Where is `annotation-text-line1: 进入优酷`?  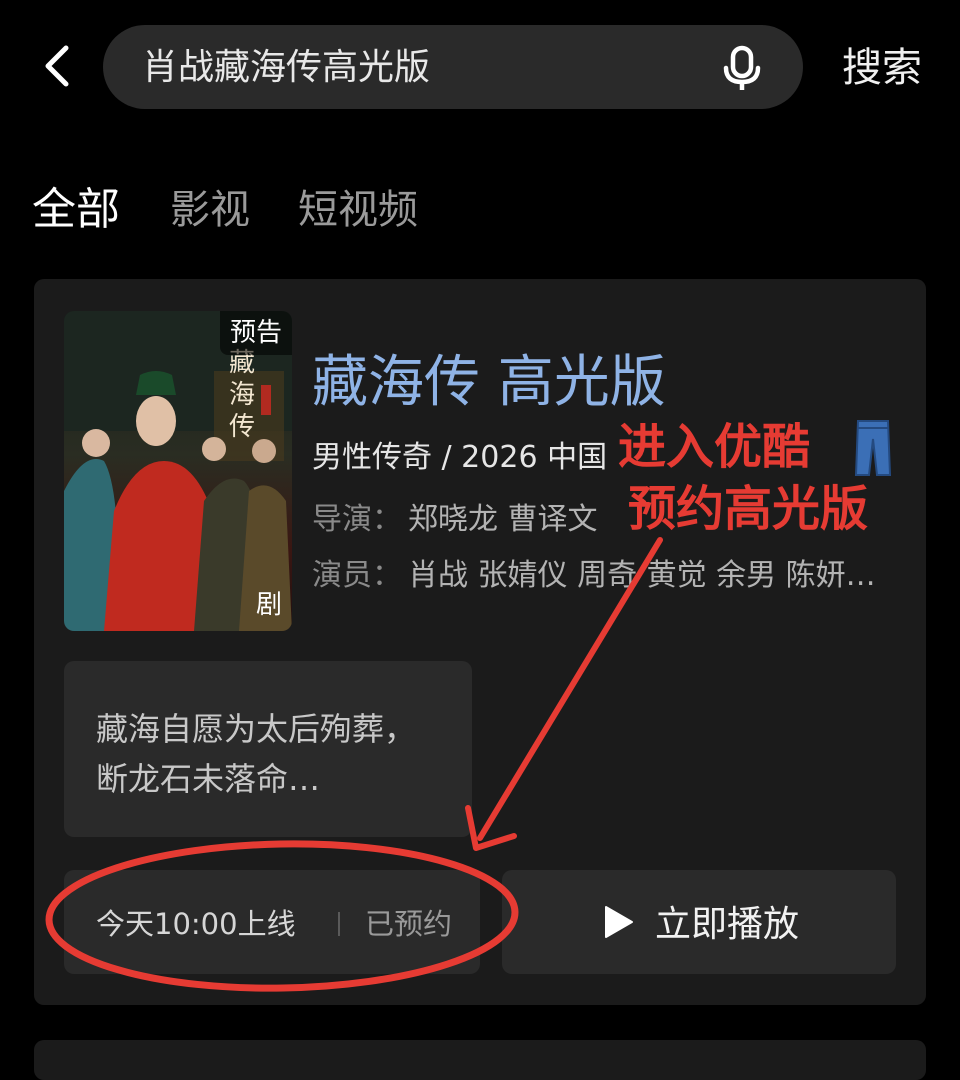 annotation-text-line1: 进入优酷 is located at coordinates (714, 447).